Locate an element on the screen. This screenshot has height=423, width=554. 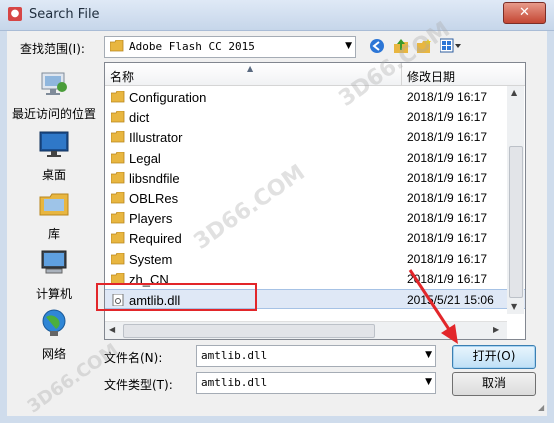
place-desktop: 桌面 is located at coordinates (54, 155).